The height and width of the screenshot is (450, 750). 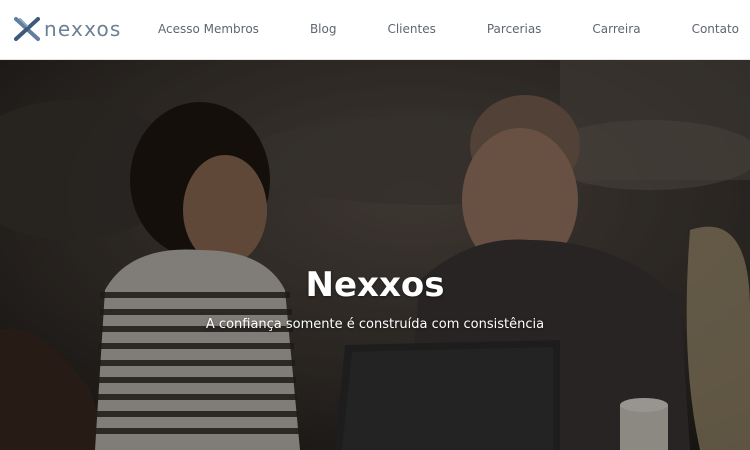 What do you see at coordinates (514, 29) in the screenshot?
I see `nav-item-parcerias: Parcerias` at bounding box center [514, 29].